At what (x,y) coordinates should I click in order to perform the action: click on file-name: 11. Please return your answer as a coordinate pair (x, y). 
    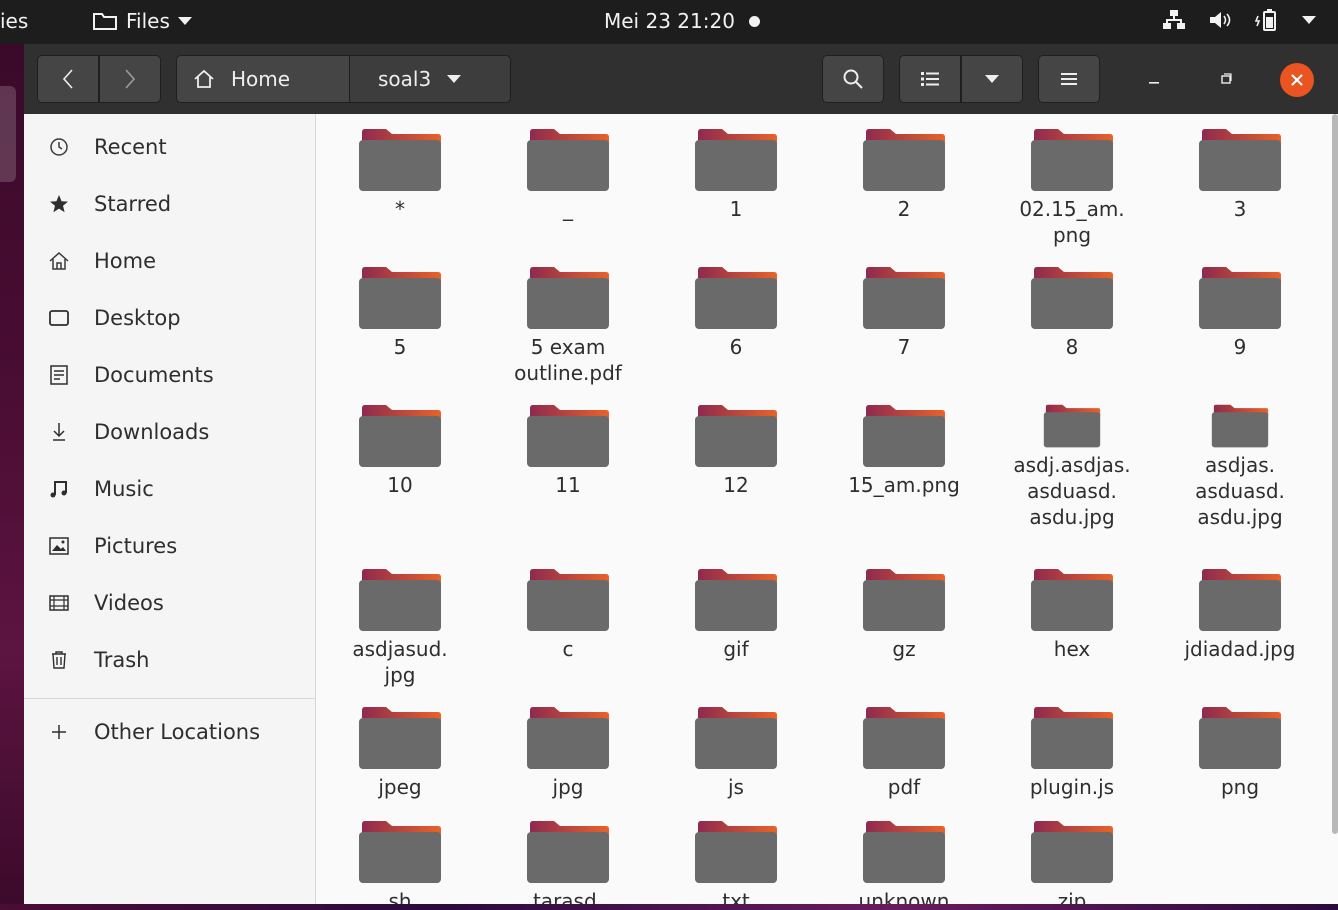
    Looking at the image, I should click on (568, 485).